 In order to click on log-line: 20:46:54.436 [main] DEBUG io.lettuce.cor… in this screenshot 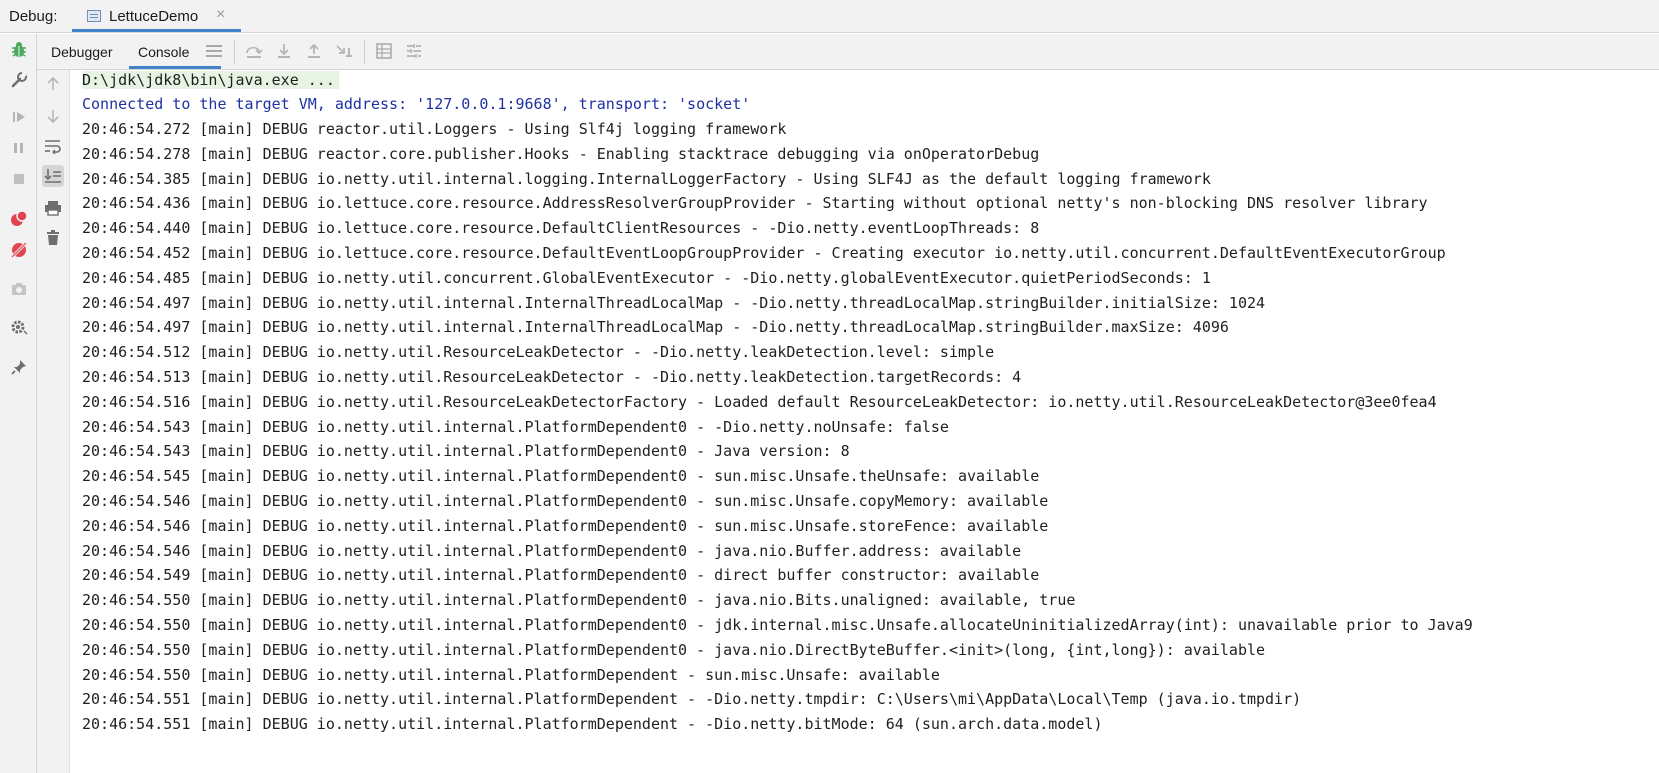, I will do `click(755, 203)`.